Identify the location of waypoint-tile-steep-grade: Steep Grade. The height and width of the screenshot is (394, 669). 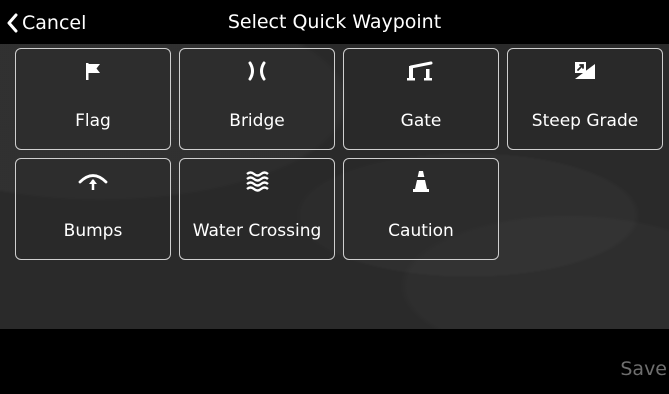
(585, 99).